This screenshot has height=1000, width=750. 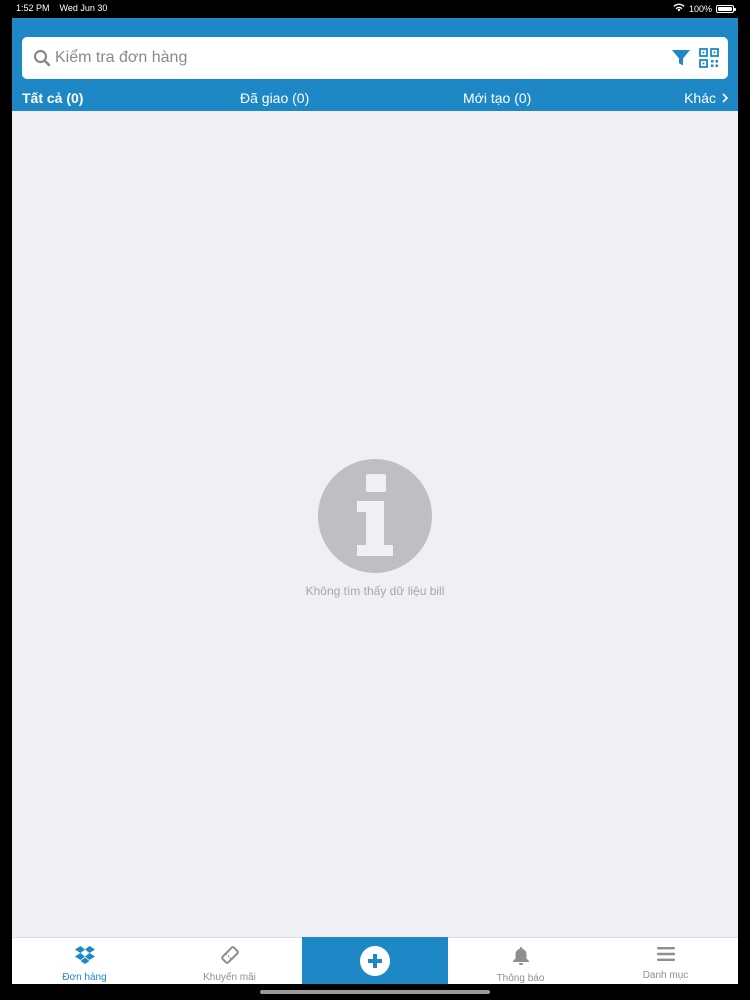 I want to click on search-input, so click(x=362, y=58).